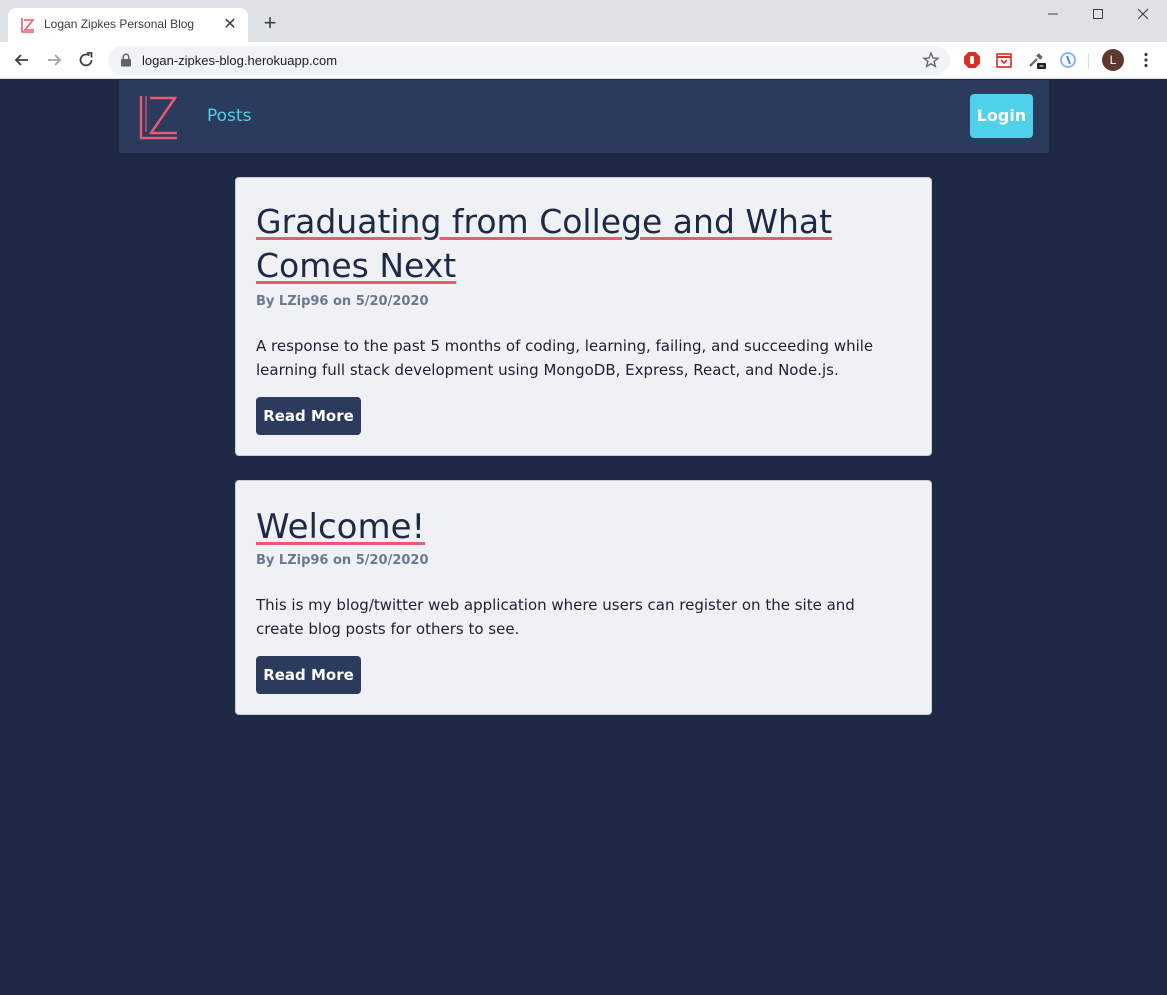 The image size is (1167, 995). What do you see at coordinates (340, 527) in the screenshot?
I see `post-title-link: Welcome!` at bounding box center [340, 527].